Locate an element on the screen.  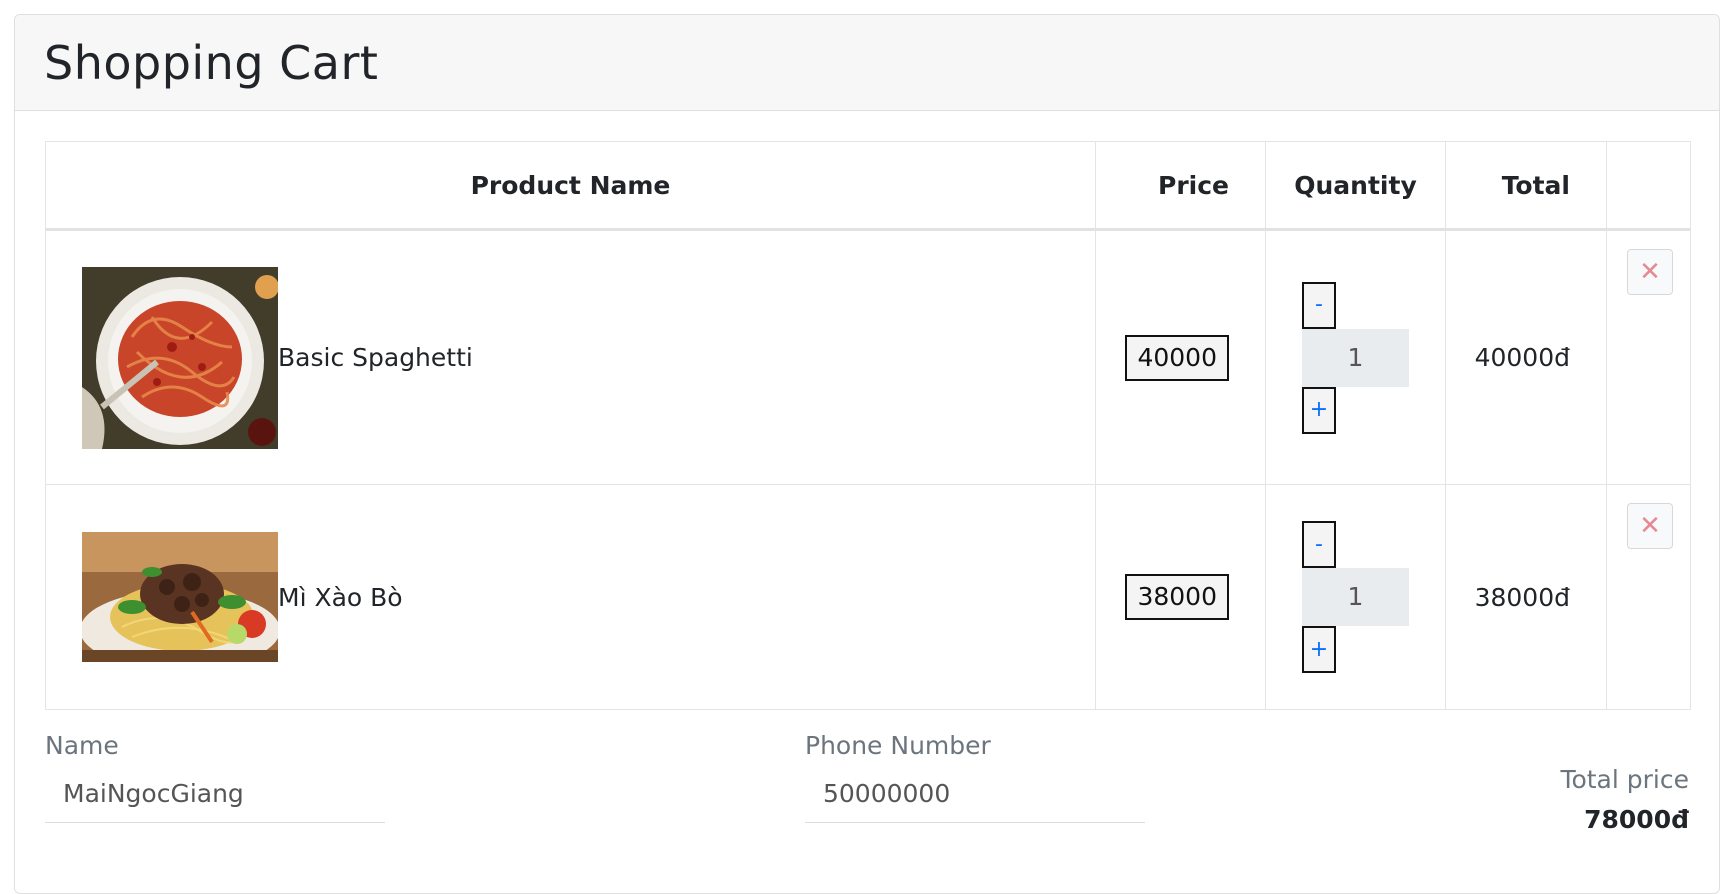
price-value: 40000 is located at coordinates (1177, 357).